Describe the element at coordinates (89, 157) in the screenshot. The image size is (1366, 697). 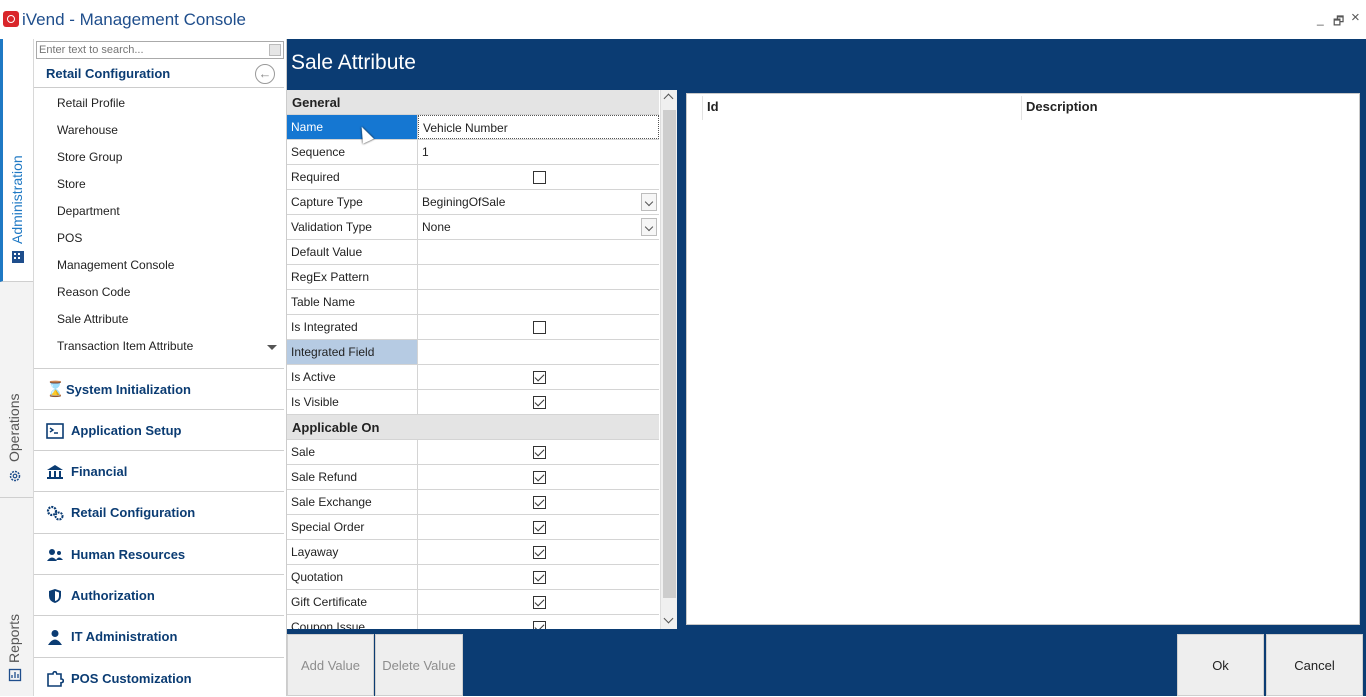
I see `nav-item-store-group: Store Group` at that location.